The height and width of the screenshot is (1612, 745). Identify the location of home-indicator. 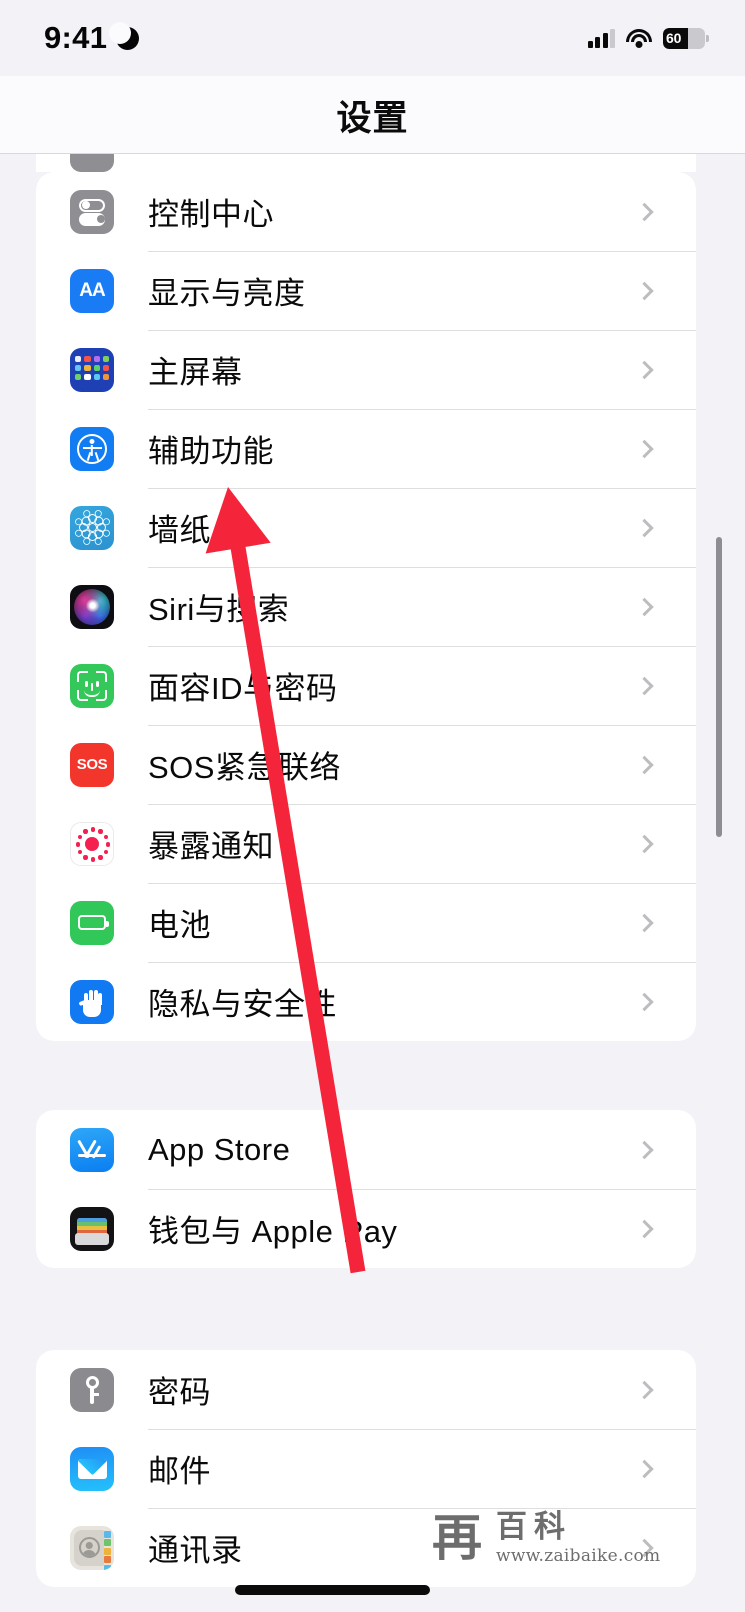
(332, 1590).